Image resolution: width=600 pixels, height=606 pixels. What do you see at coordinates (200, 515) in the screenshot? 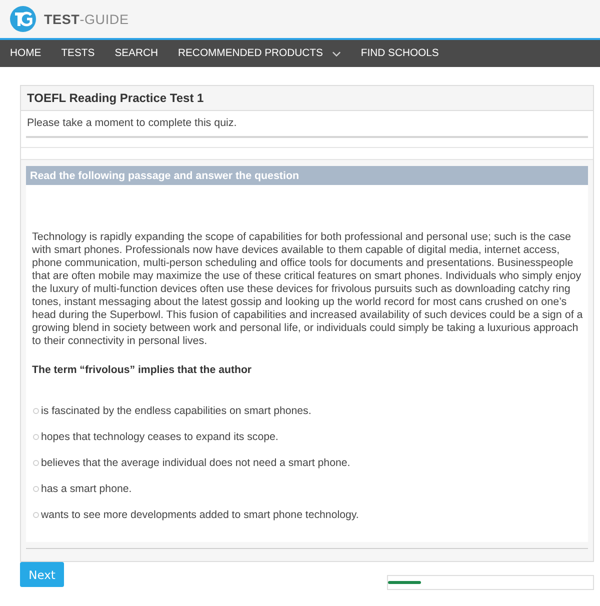
I see `answer-option: wants to see more developments added to smart phone technology.` at bounding box center [200, 515].